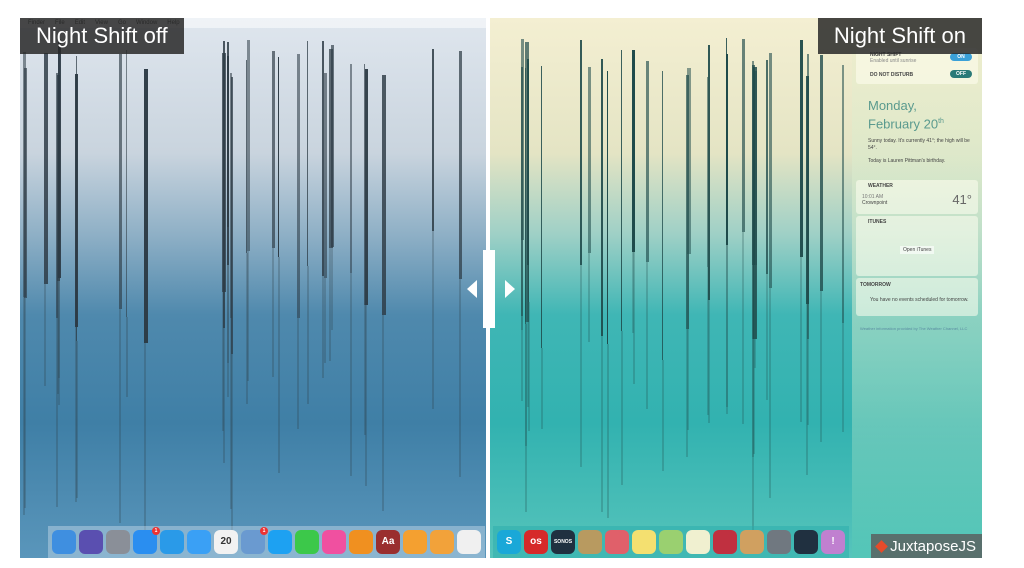 Image resolution: width=1024 pixels, height=568 pixels. Describe the element at coordinates (509, 542) in the screenshot. I see `dock-skype-icon: S` at that location.